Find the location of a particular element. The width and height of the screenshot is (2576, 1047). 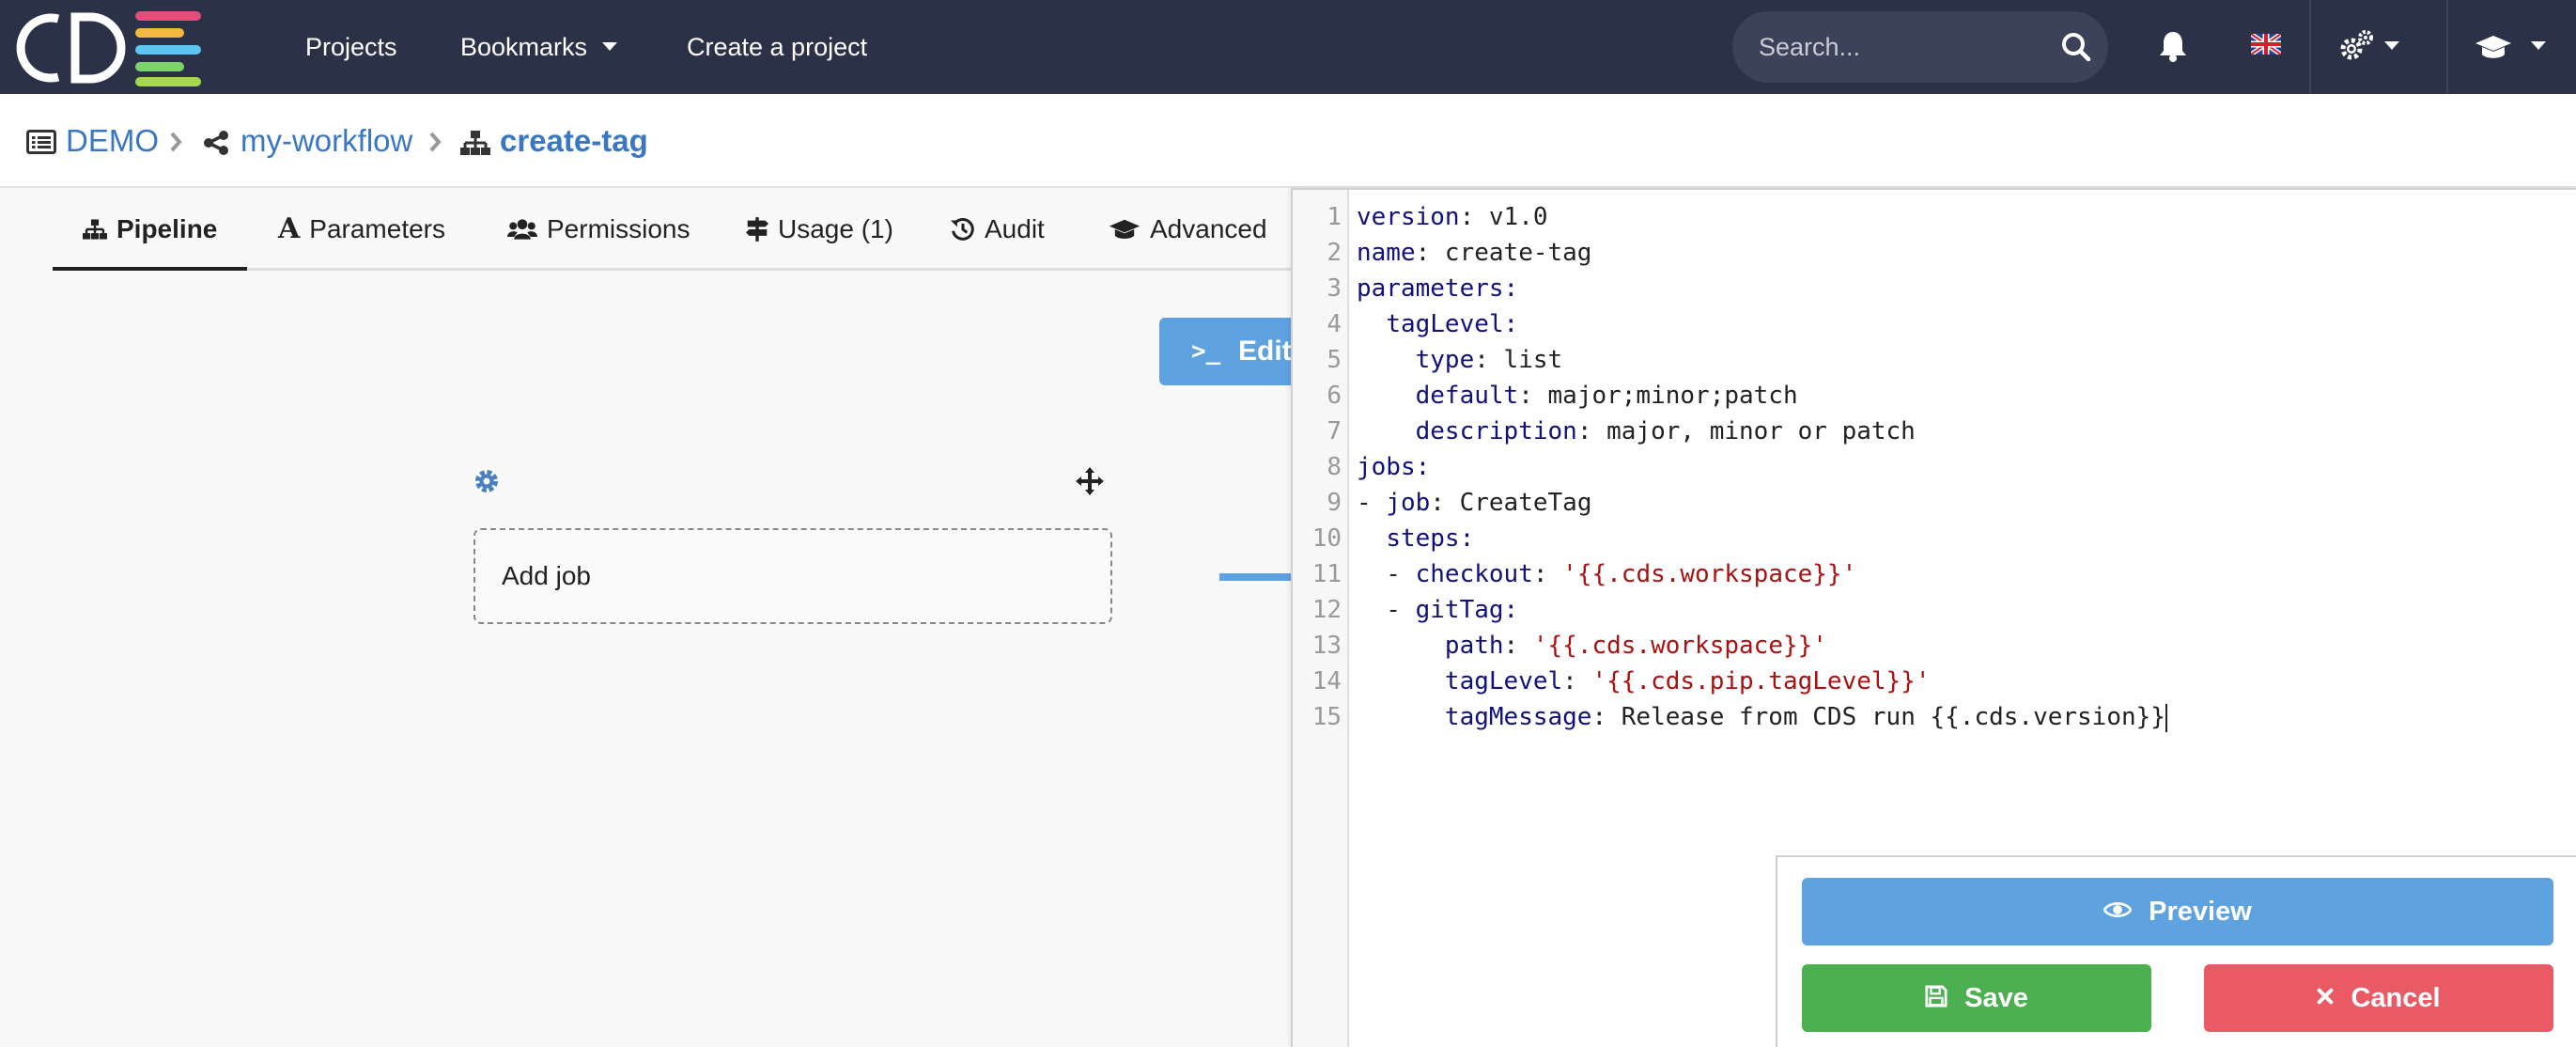

line-number: 13 is located at coordinates (1327, 646).